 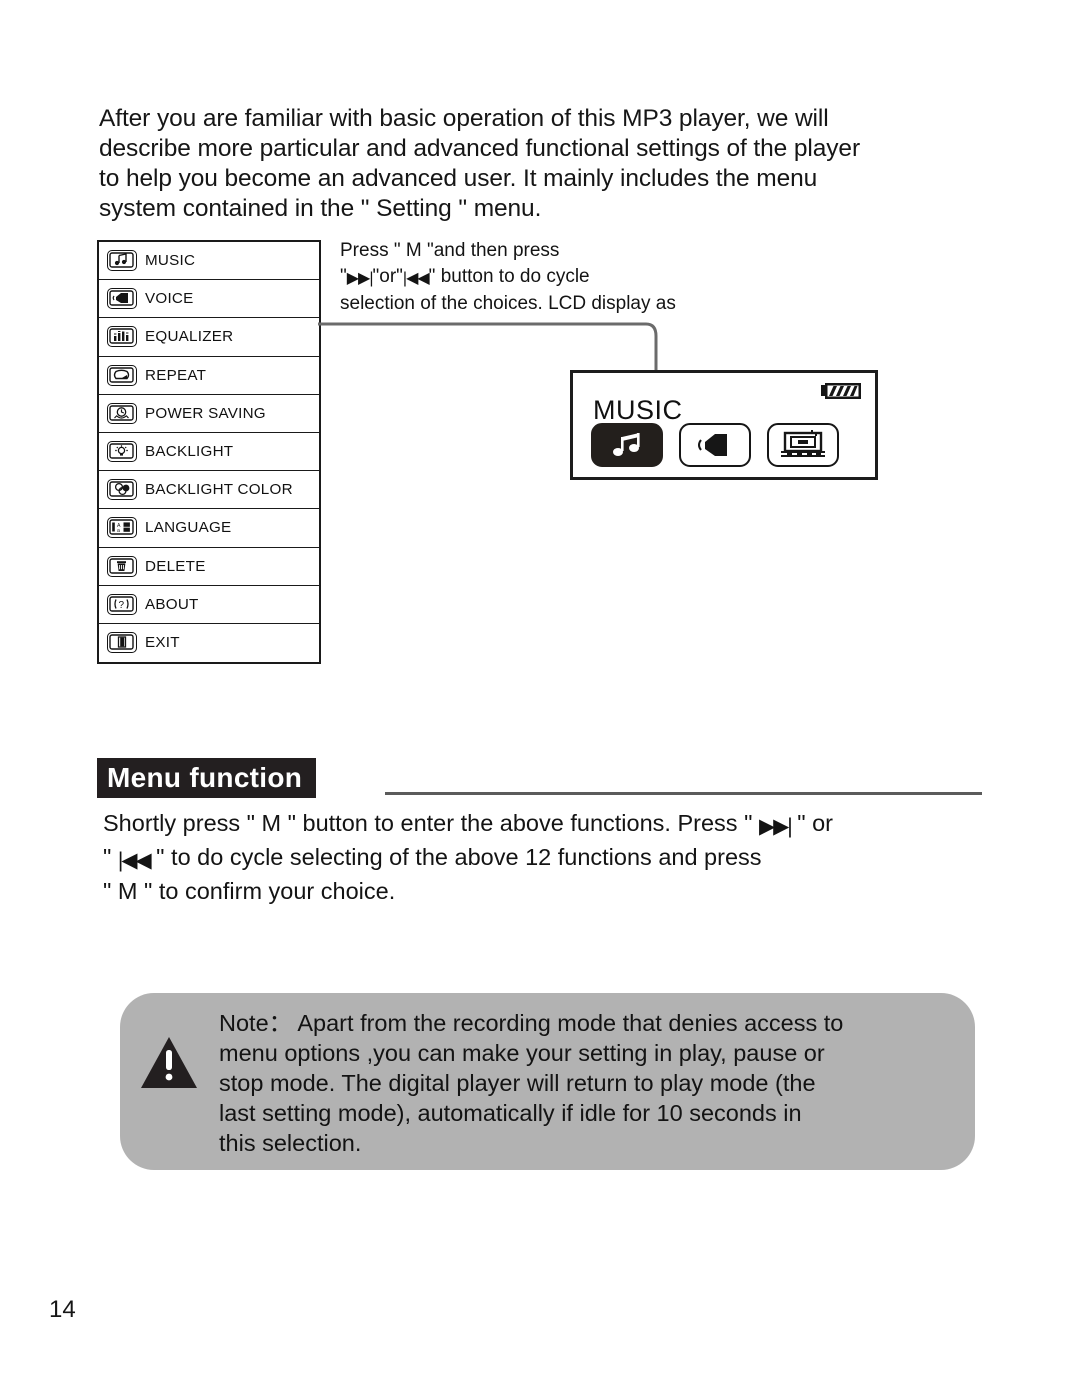 I want to click on menu-item-power-saving: POWER SAVING, so click(x=209, y=414).